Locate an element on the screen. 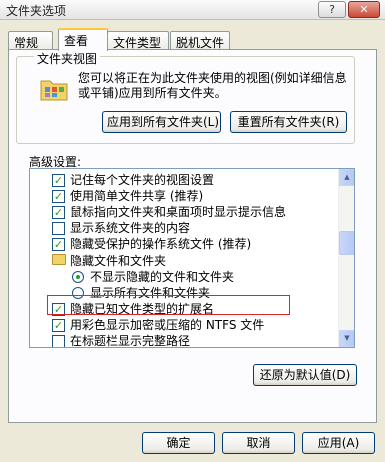 The height and width of the screenshot is (462, 385). vertical-scrollbar: ▲ ▼ is located at coordinates (346, 258).